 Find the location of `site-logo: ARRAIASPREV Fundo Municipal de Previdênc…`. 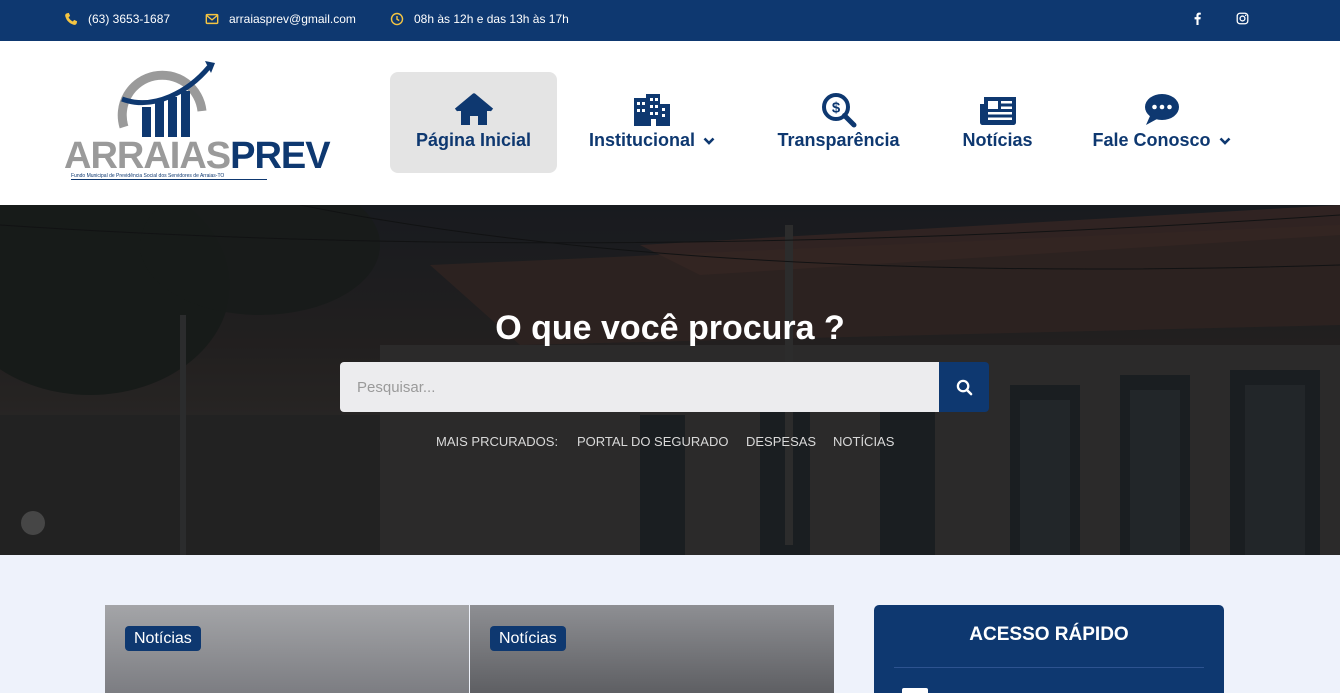

site-logo: ARRAIASPREV Fundo Municipal de Previdênc… is located at coordinates (197, 124).